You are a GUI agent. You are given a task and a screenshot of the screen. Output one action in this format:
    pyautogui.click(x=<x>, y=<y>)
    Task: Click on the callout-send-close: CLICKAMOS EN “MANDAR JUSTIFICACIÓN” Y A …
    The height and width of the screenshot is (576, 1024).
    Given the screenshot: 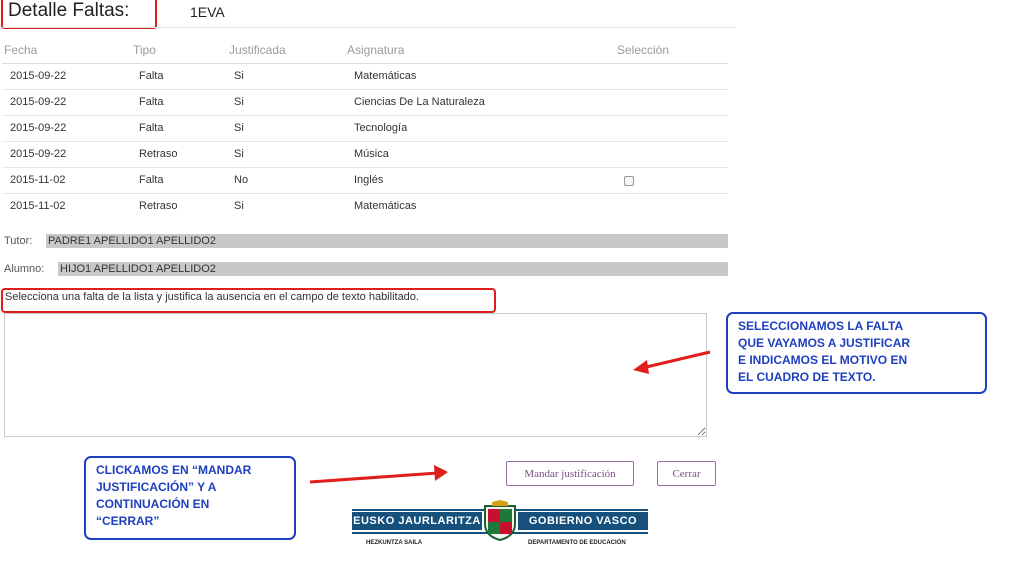 What is the action you would take?
    pyautogui.click(x=190, y=498)
    